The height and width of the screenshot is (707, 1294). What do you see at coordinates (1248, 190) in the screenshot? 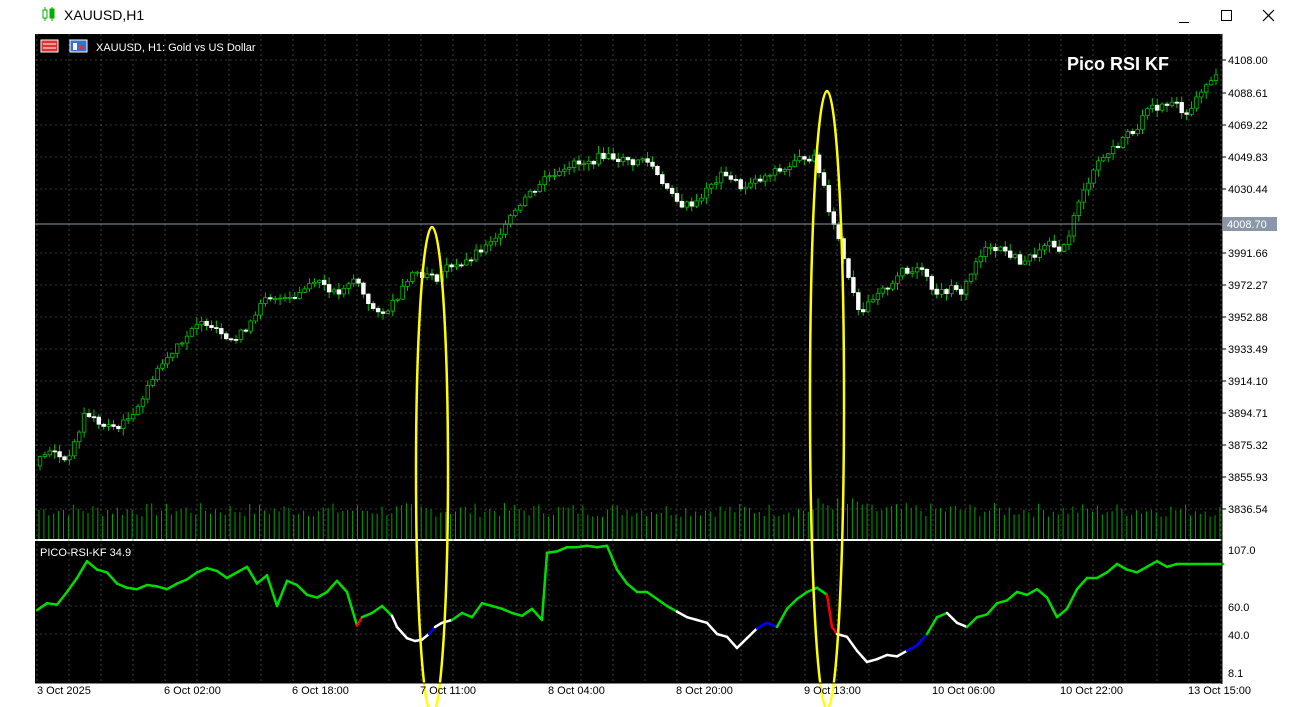
I see `price-label: 4030.44` at bounding box center [1248, 190].